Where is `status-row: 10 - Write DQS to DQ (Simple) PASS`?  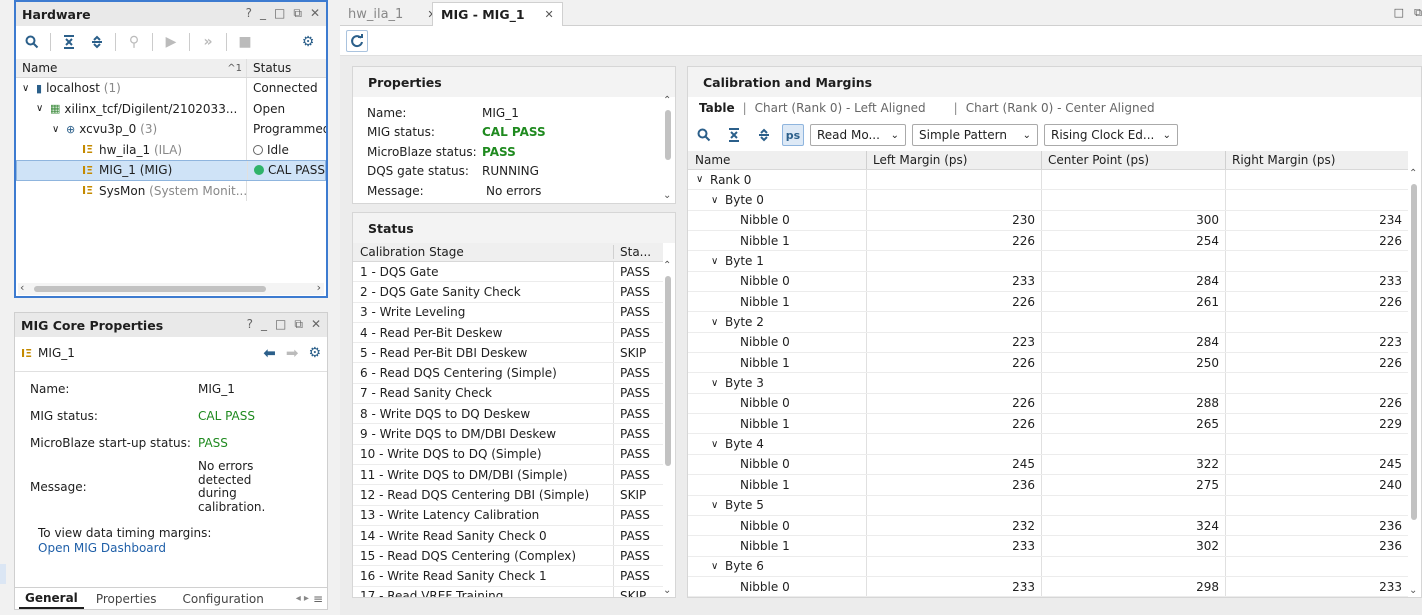 status-row: 10 - Write DQS to DQ (Simple) PASS is located at coordinates (508, 454).